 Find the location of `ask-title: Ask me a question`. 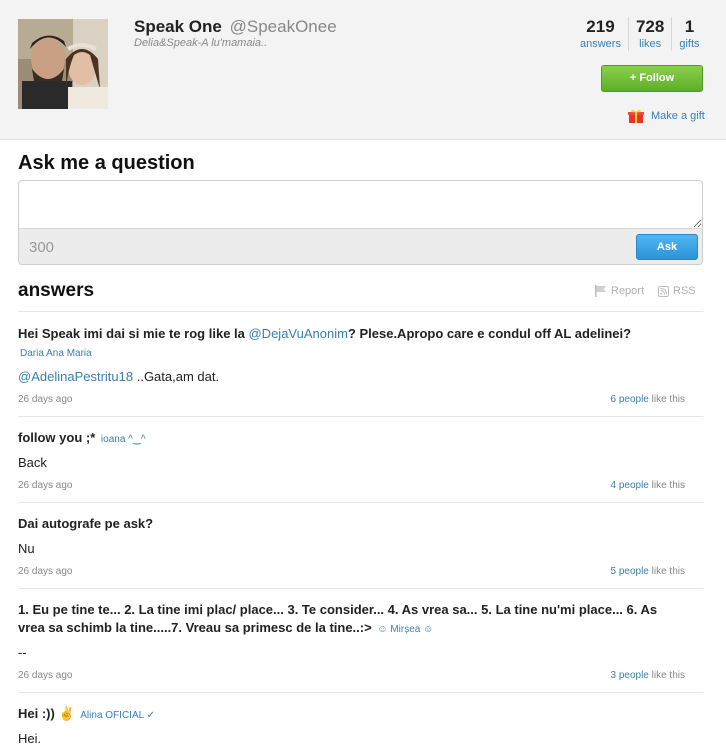

ask-title: Ask me a question is located at coordinates (106, 163).